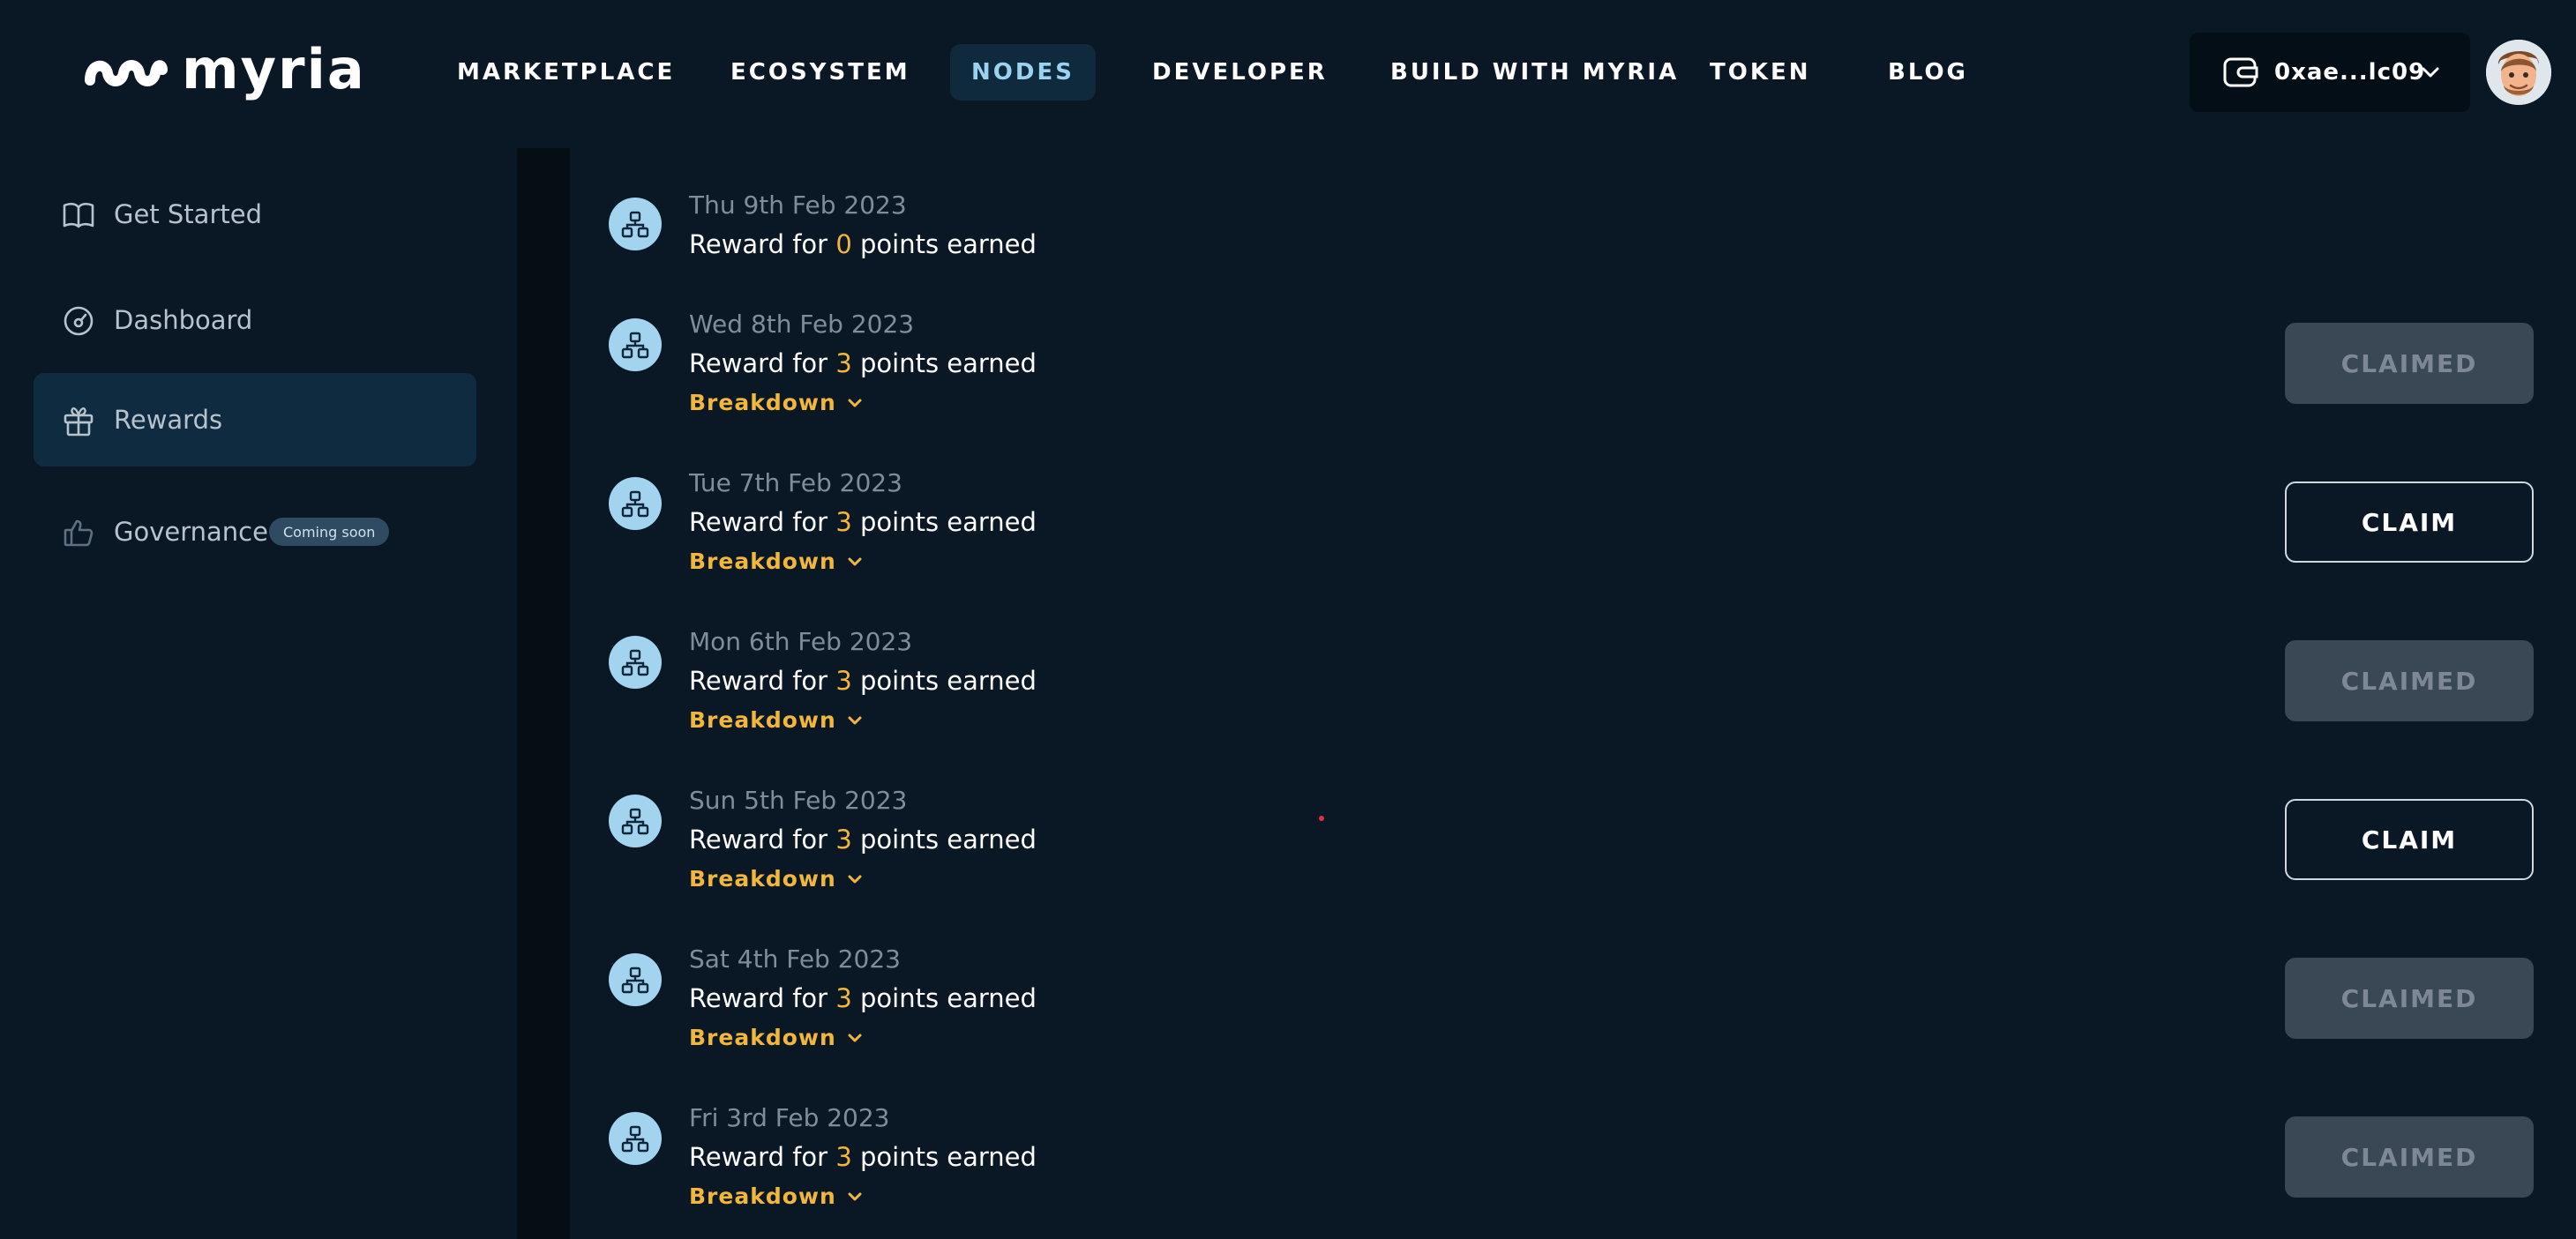 Image resolution: width=2576 pixels, height=1239 pixels. What do you see at coordinates (790, 1117) in the screenshot?
I see `reward-date: Fri 3rd Feb 2023` at bounding box center [790, 1117].